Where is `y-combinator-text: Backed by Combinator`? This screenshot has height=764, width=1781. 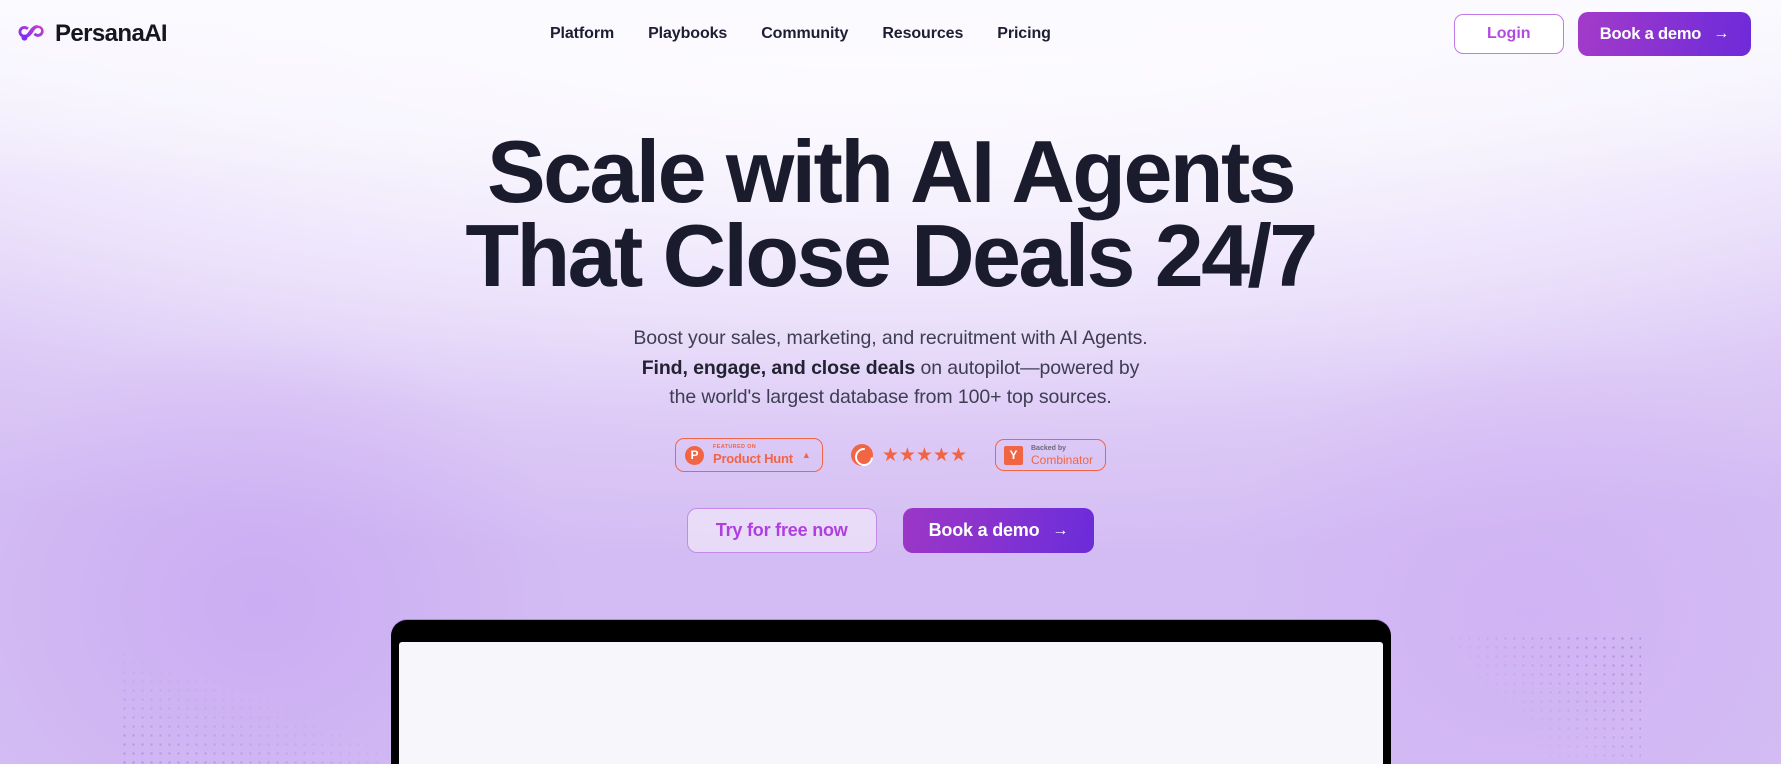
y-combinator-text: Backed by Combinator is located at coordinates (1062, 455).